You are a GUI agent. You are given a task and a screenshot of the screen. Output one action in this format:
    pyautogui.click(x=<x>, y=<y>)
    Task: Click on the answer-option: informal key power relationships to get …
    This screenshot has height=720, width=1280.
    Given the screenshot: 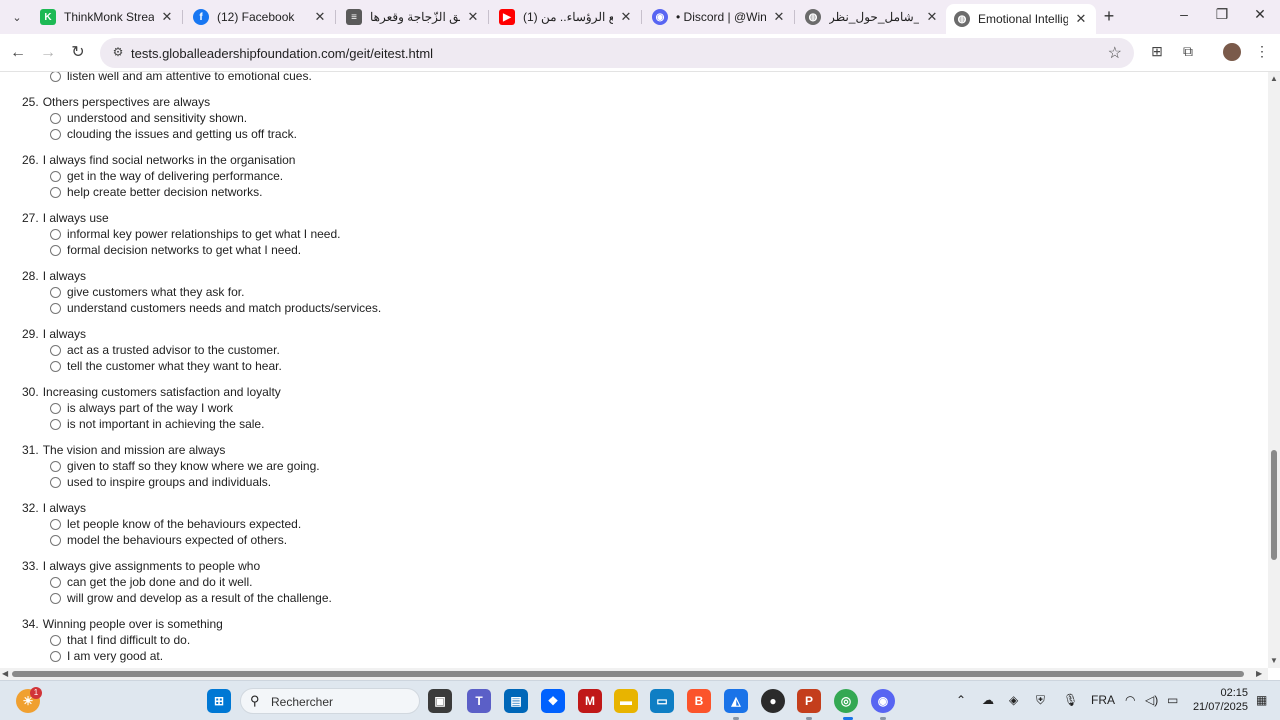 What is the action you would take?
    pyautogui.click(x=195, y=234)
    